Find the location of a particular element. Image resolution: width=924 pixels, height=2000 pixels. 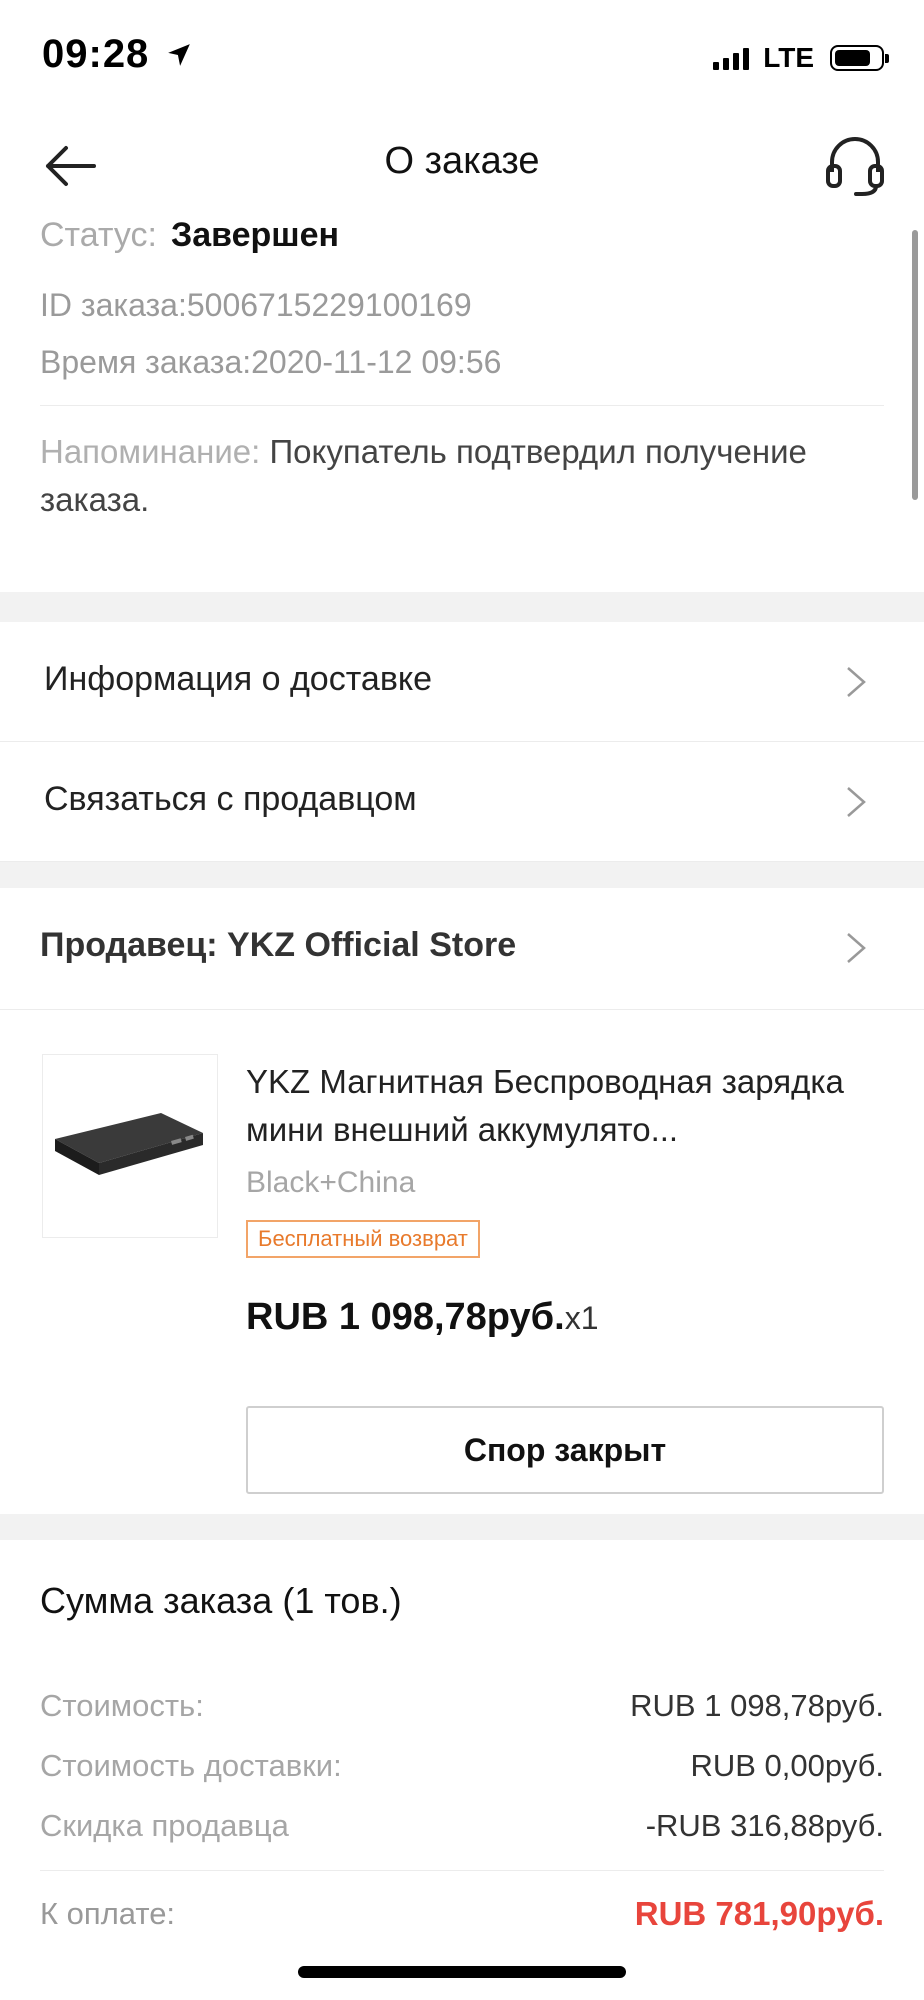

home-indicator is located at coordinates (462, 1972).